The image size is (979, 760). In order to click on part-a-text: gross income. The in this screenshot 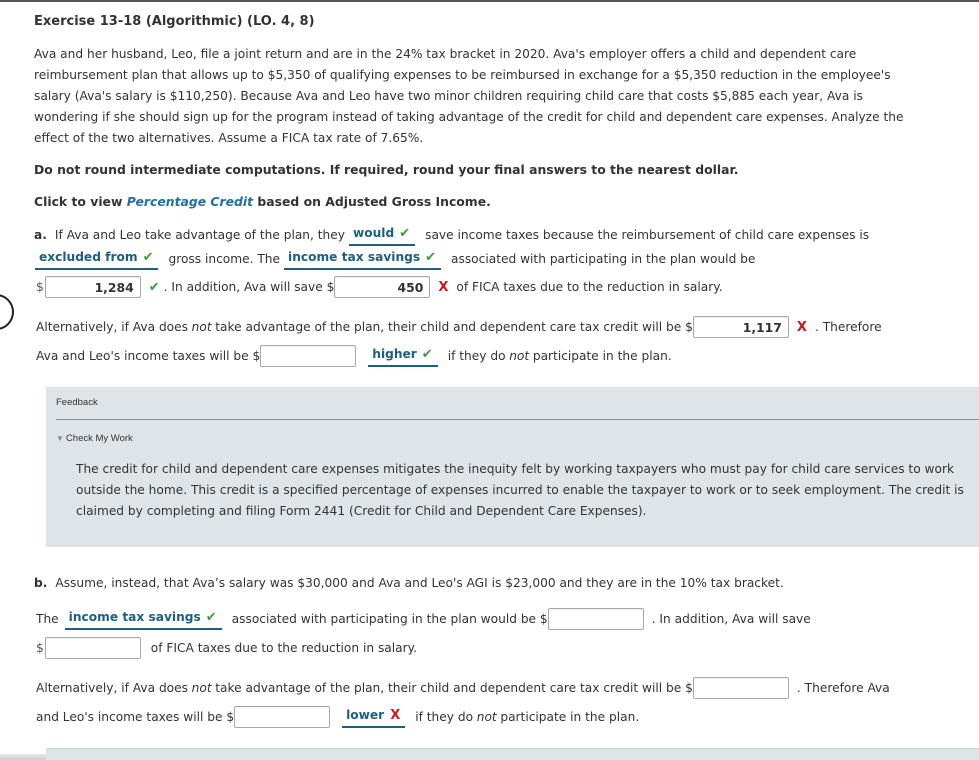, I will do `click(224, 259)`.